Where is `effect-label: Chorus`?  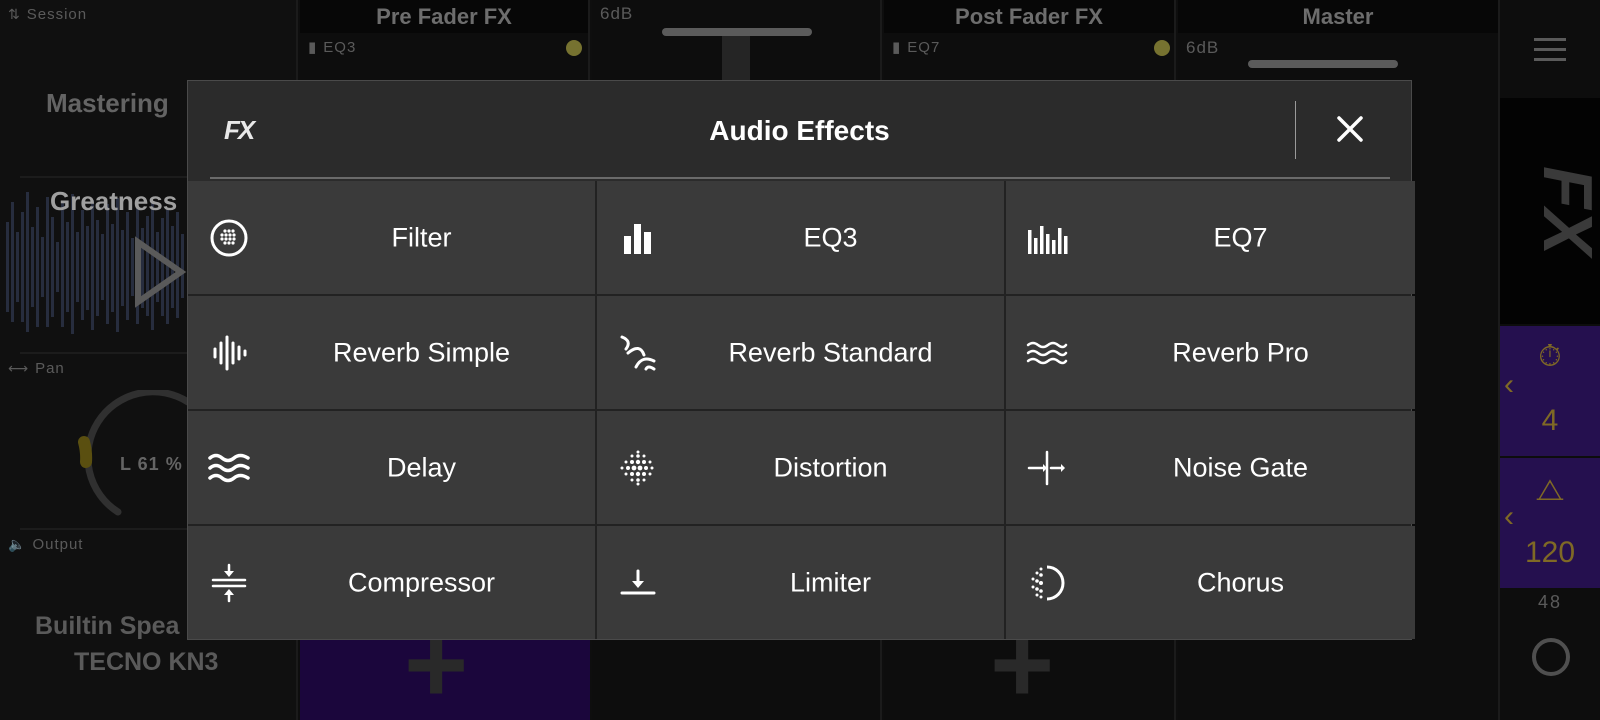
effect-label: Chorus is located at coordinates (1240, 582).